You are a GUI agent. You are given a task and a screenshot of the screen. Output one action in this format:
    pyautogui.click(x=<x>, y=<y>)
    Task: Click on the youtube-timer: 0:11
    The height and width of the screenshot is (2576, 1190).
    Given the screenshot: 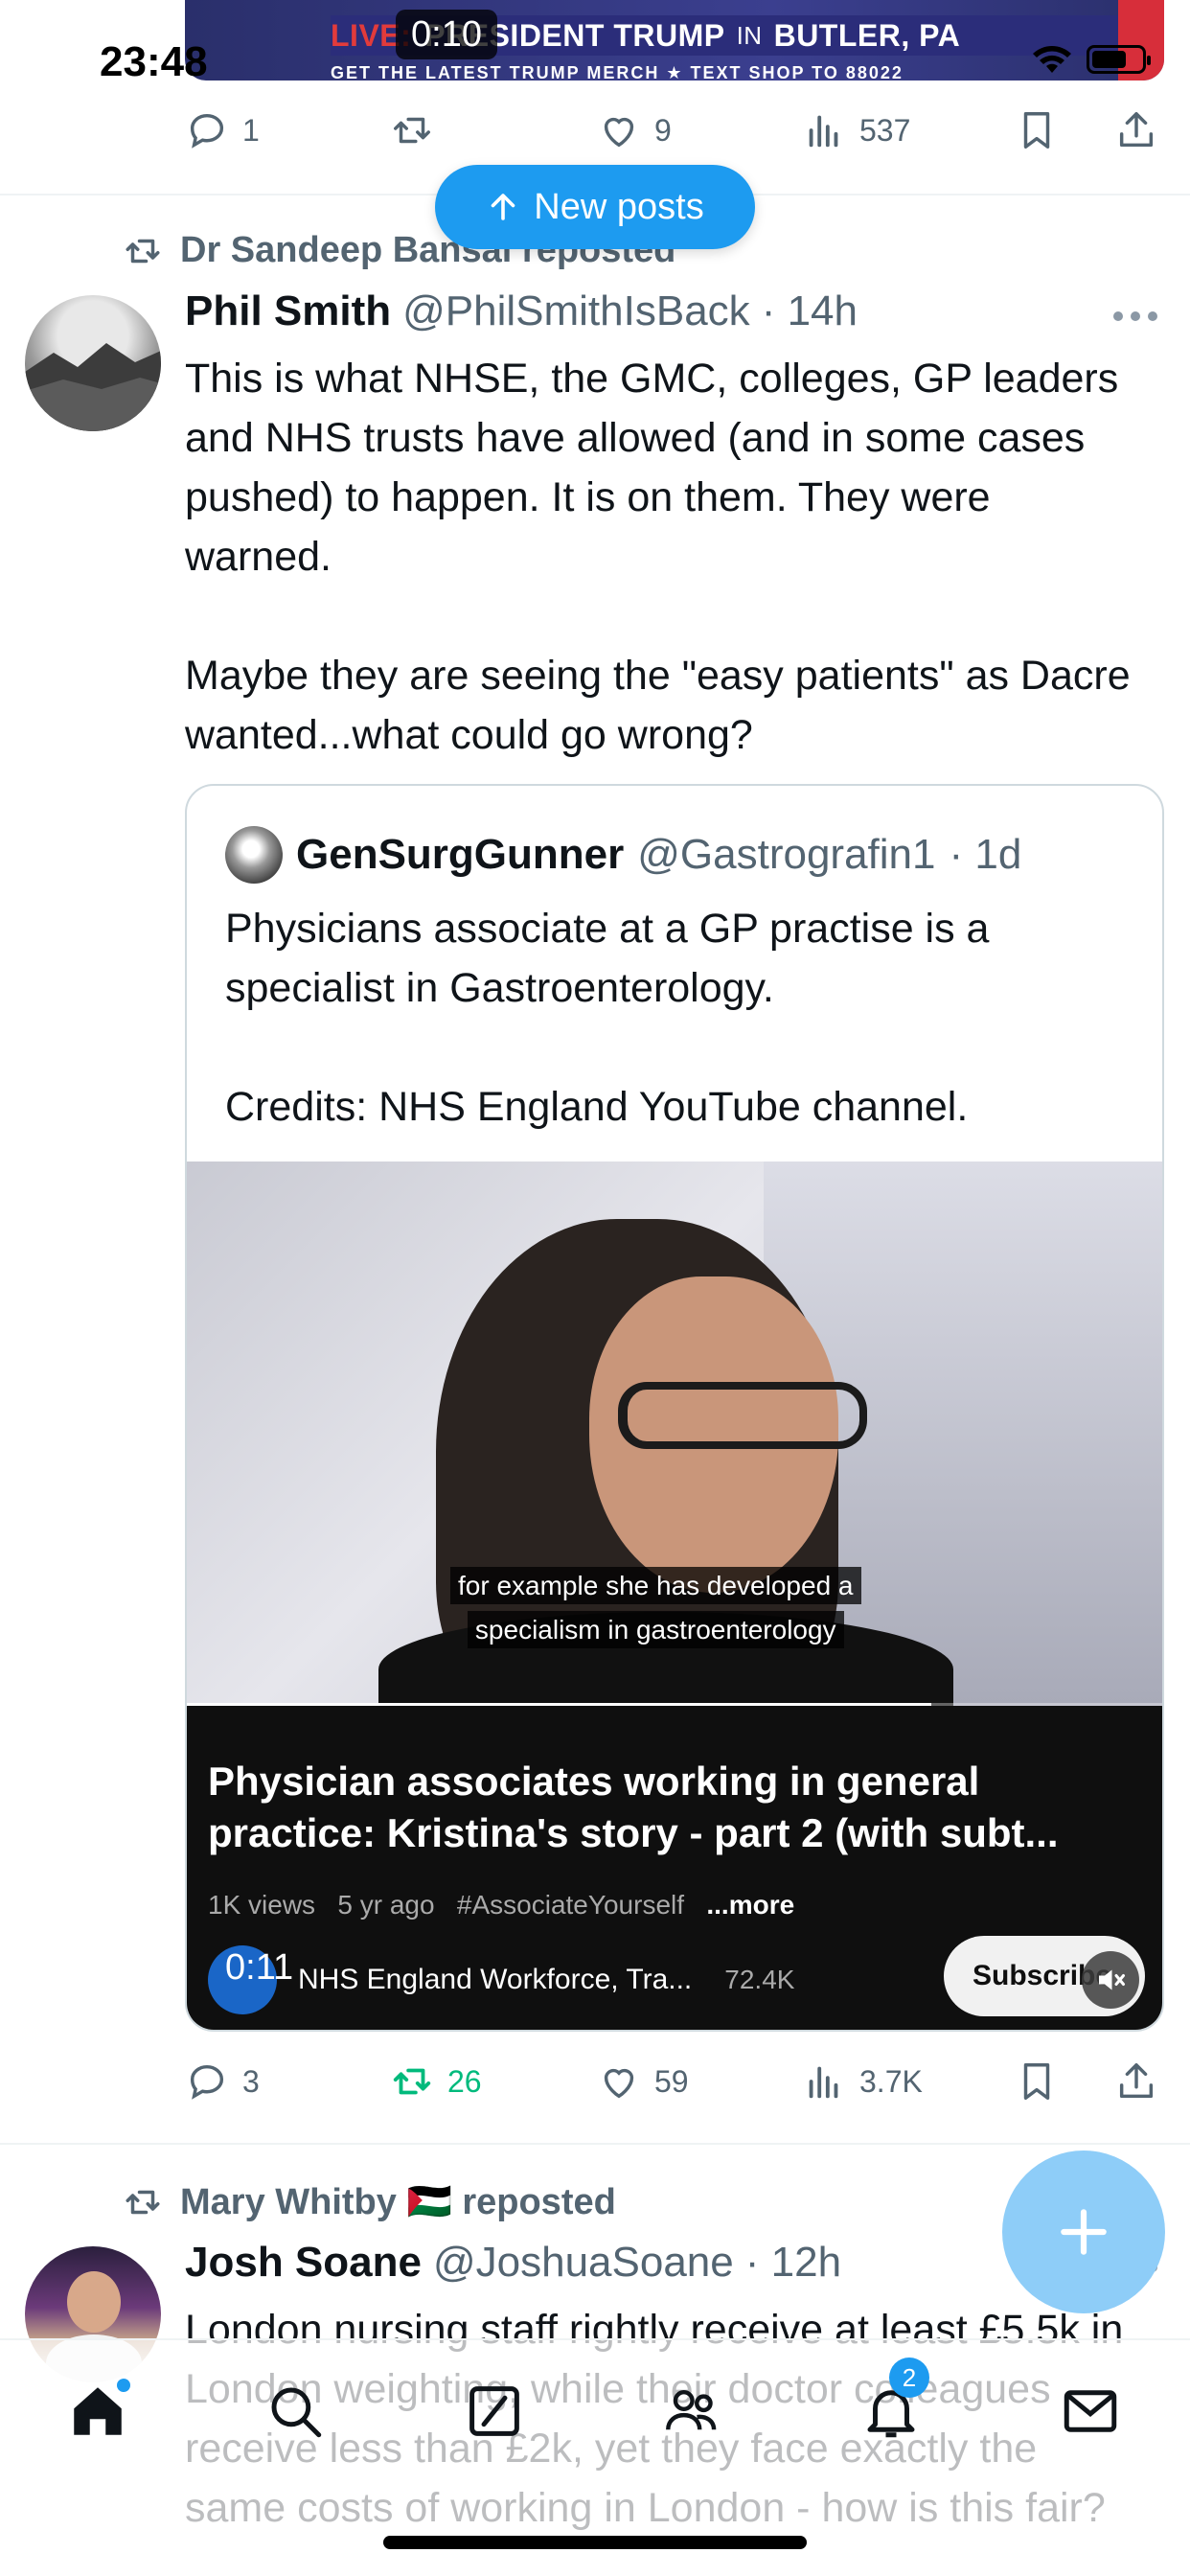 What is the action you would take?
    pyautogui.click(x=259, y=1967)
    